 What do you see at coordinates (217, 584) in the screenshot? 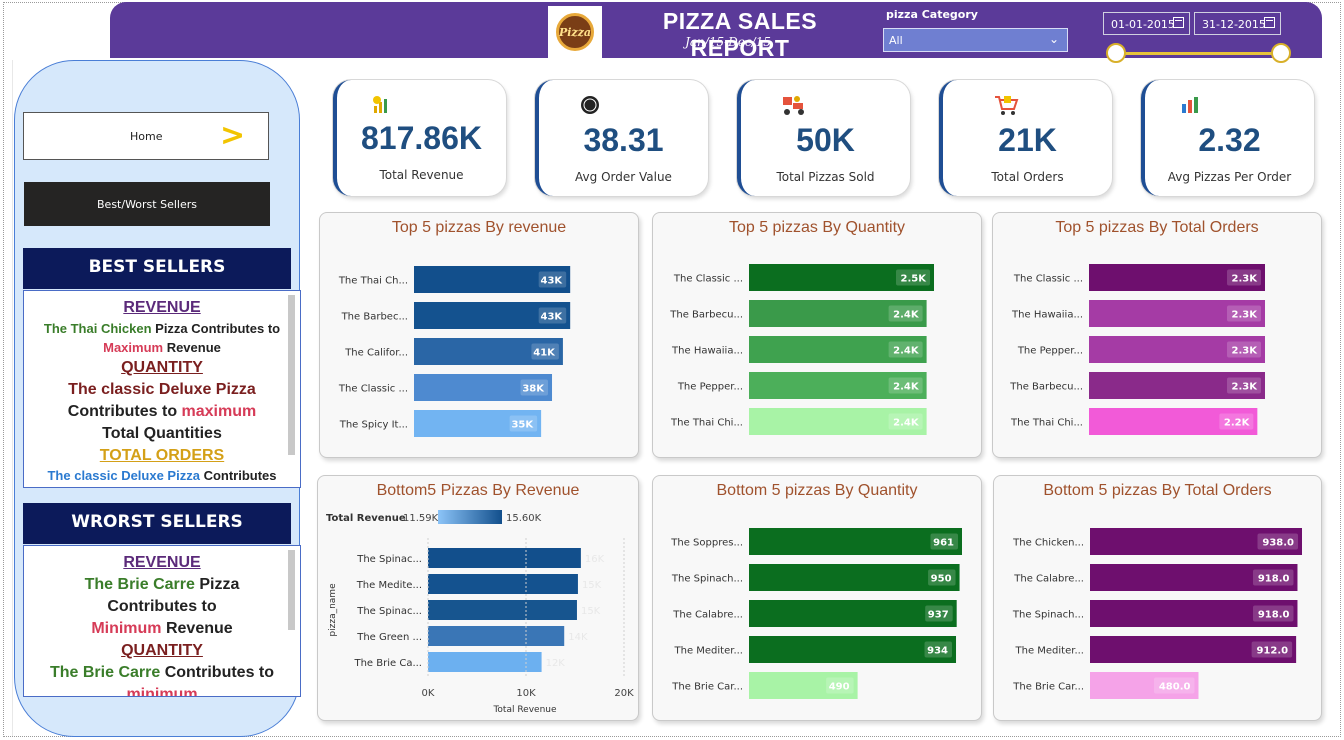
I see `worst-revenue-text: Pizza` at bounding box center [217, 584].